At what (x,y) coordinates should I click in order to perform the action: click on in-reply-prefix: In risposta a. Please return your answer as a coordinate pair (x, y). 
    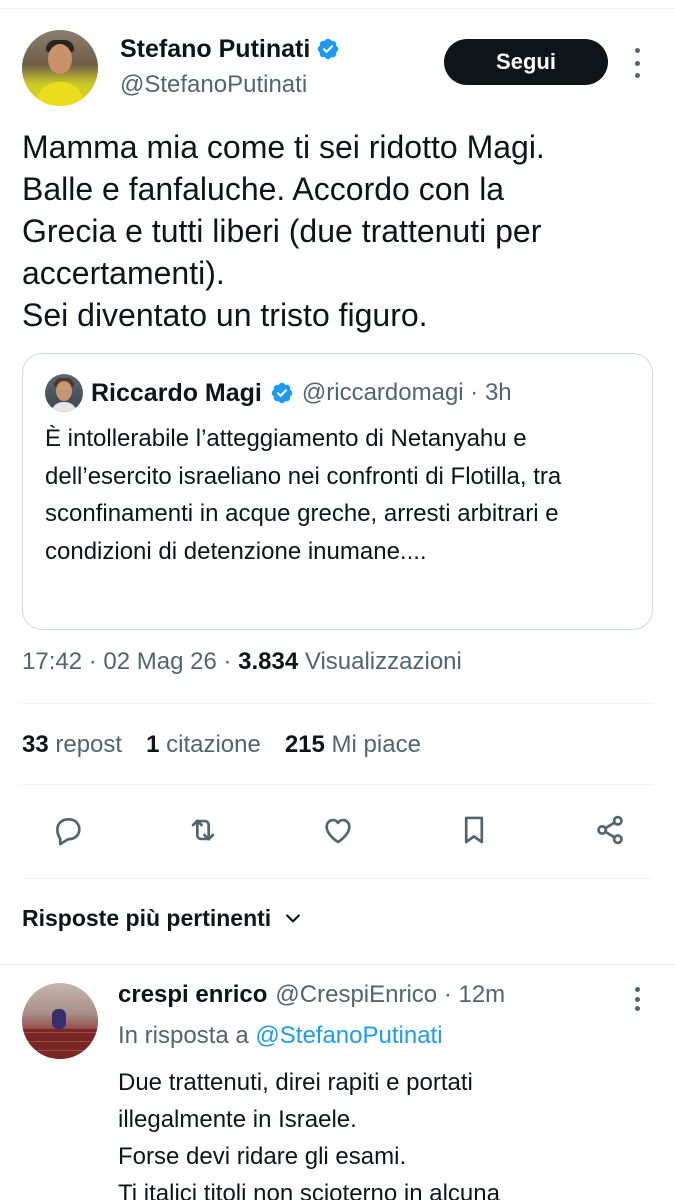
    Looking at the image, I should click on (187, 1035).